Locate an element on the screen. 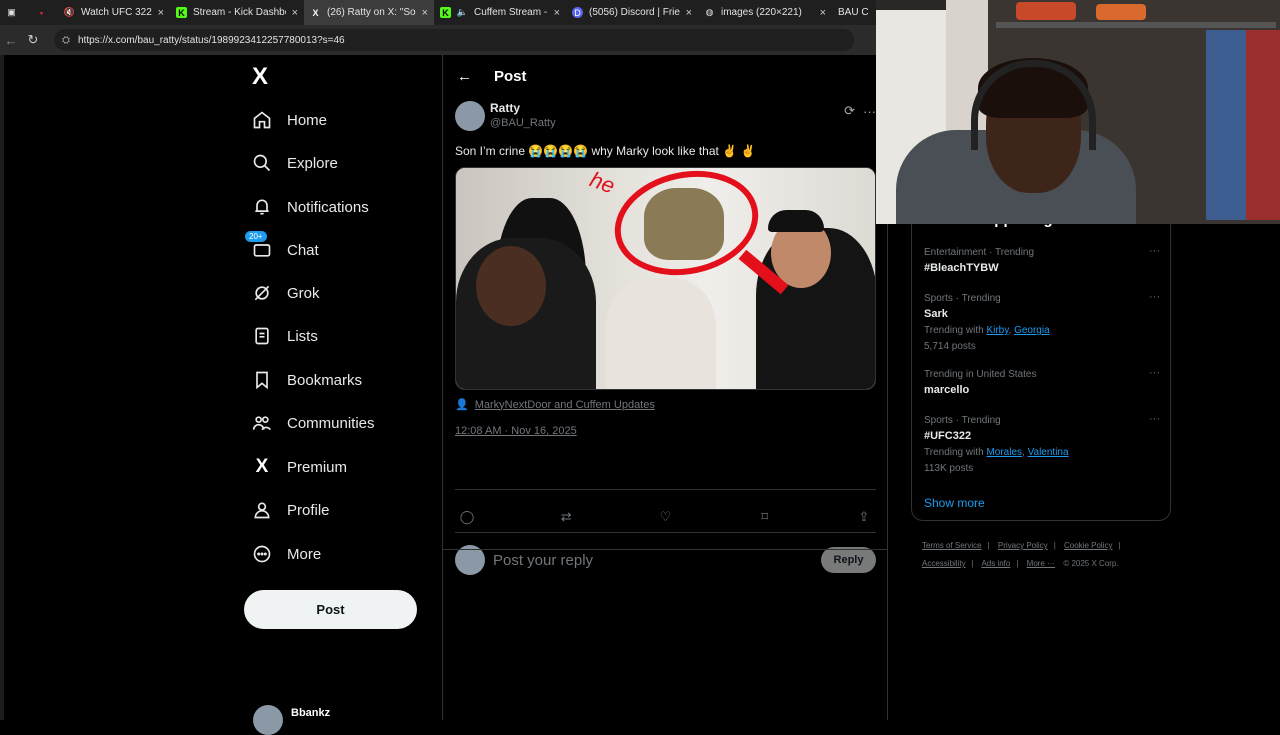  tab-1: 🔇 Watch UFC 322: I × is located at coordinates (114, 12).